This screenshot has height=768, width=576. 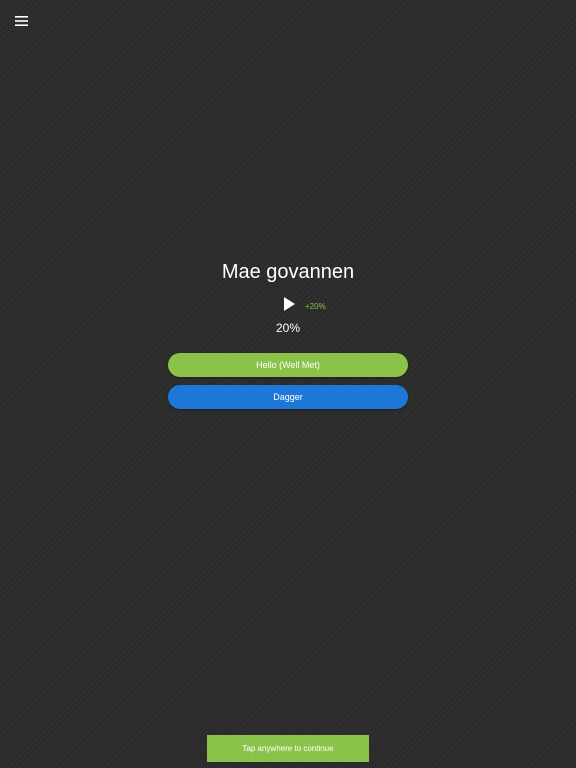 I want to click on play-audio-button, so click(x=289, y=304).